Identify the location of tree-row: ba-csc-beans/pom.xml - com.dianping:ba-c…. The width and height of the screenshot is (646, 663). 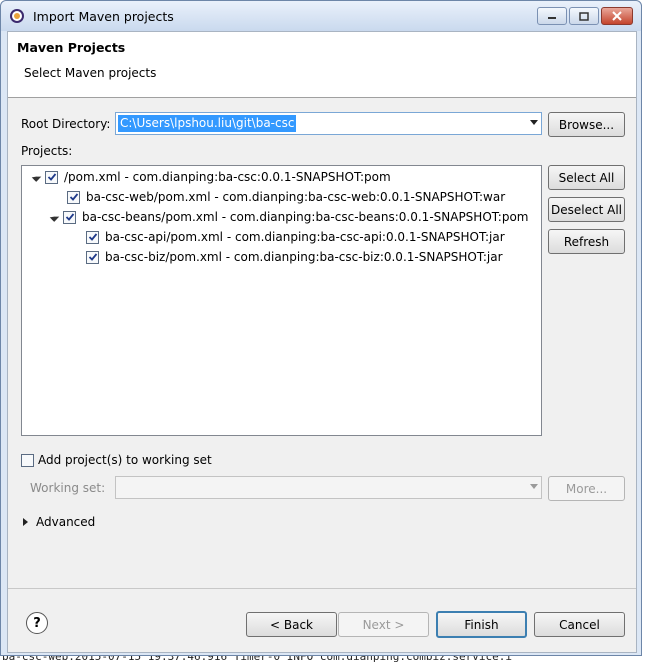
(288, 217).